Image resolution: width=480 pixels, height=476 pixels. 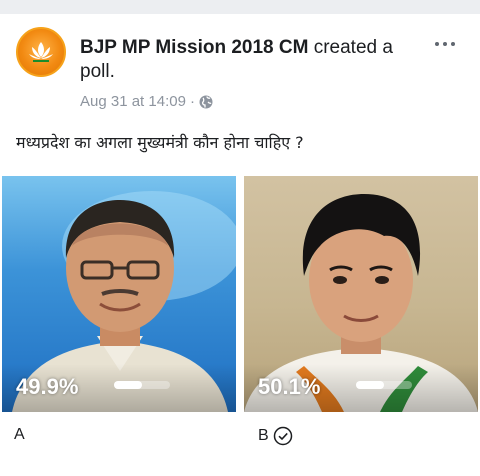 What do you see at coordinates (437, 44) in the screenshot?
I see `more-options-icon` at bounding box center [437, 44].